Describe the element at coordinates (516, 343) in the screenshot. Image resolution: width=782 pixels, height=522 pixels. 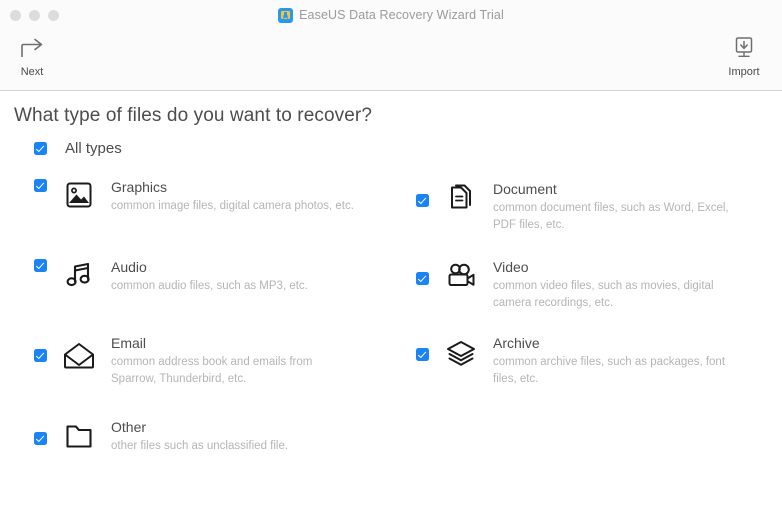
I see `archive-title: Archive` at that location.